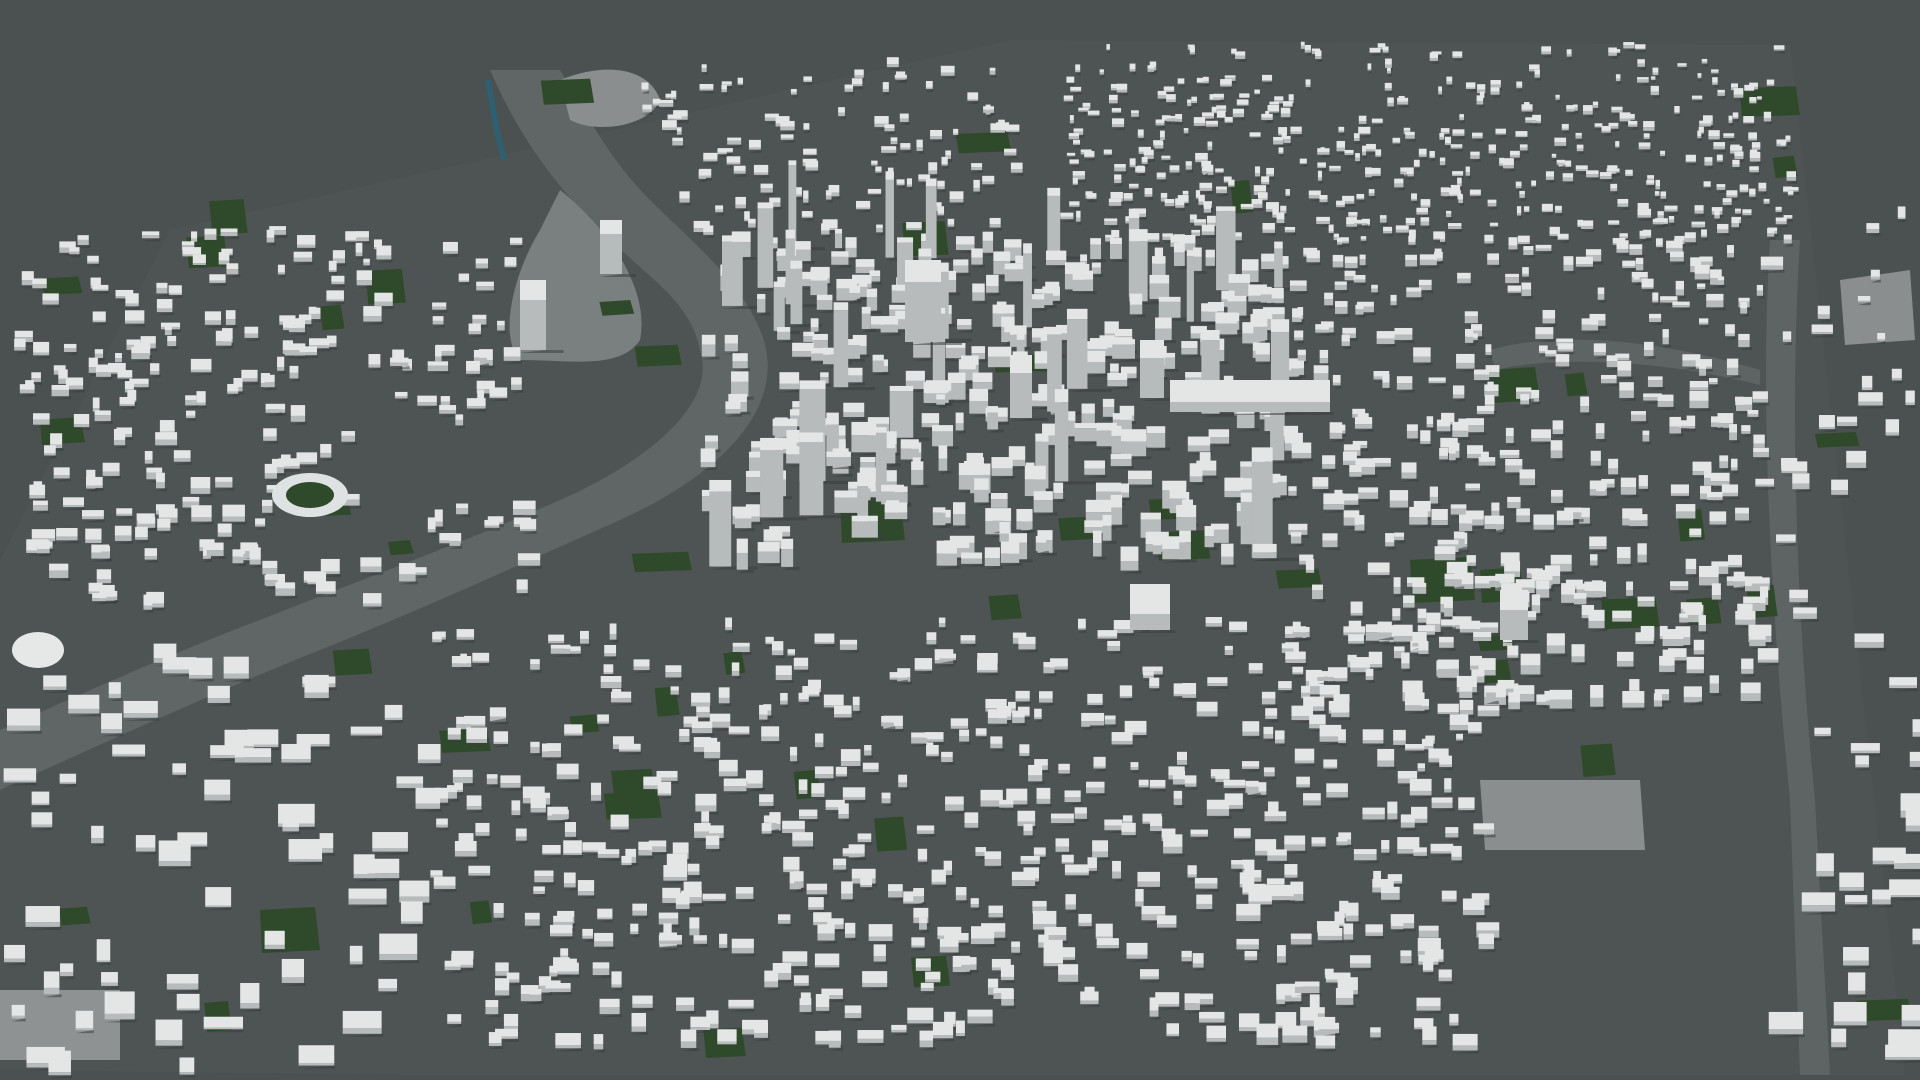 The image size is (1920, 1080). Describe the element at coordinates (62, 286) in the screenshot. I see `park` at that location.